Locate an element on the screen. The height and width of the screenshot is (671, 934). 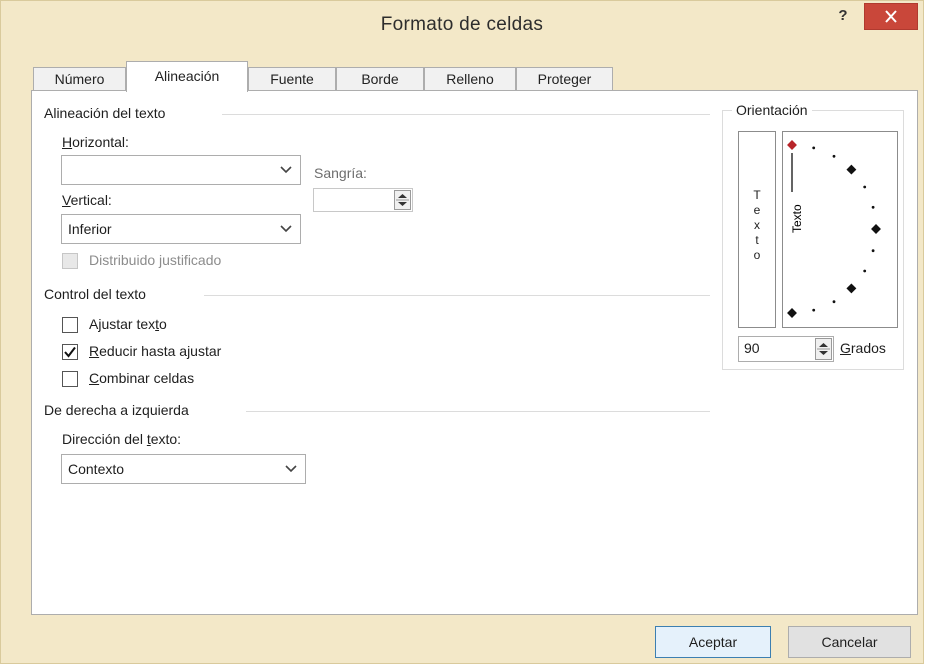
merge-cells-checkbox is located at coordinates (70, 379).